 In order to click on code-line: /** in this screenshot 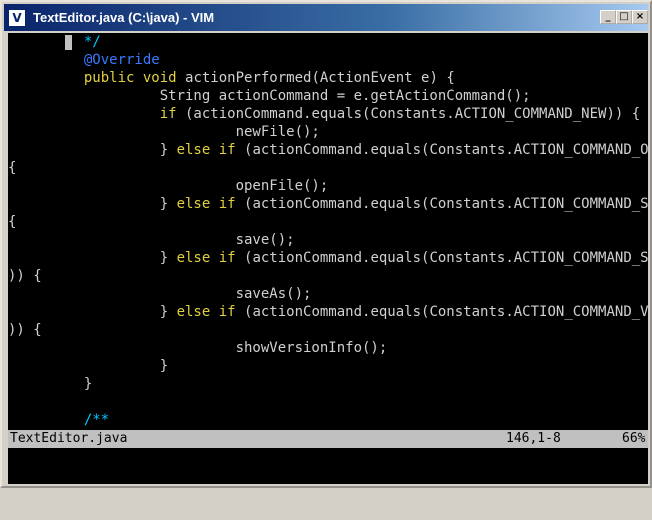, I will do `click(58, 420)`.